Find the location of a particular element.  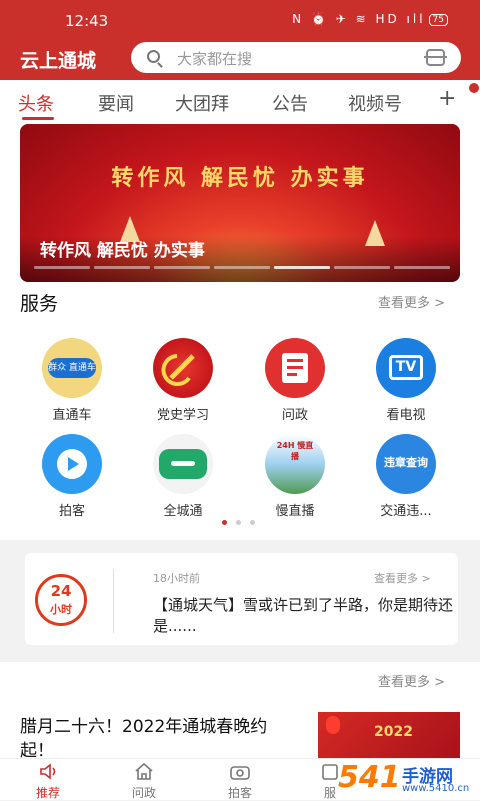

document-icon is located at coordinates (295, 368).